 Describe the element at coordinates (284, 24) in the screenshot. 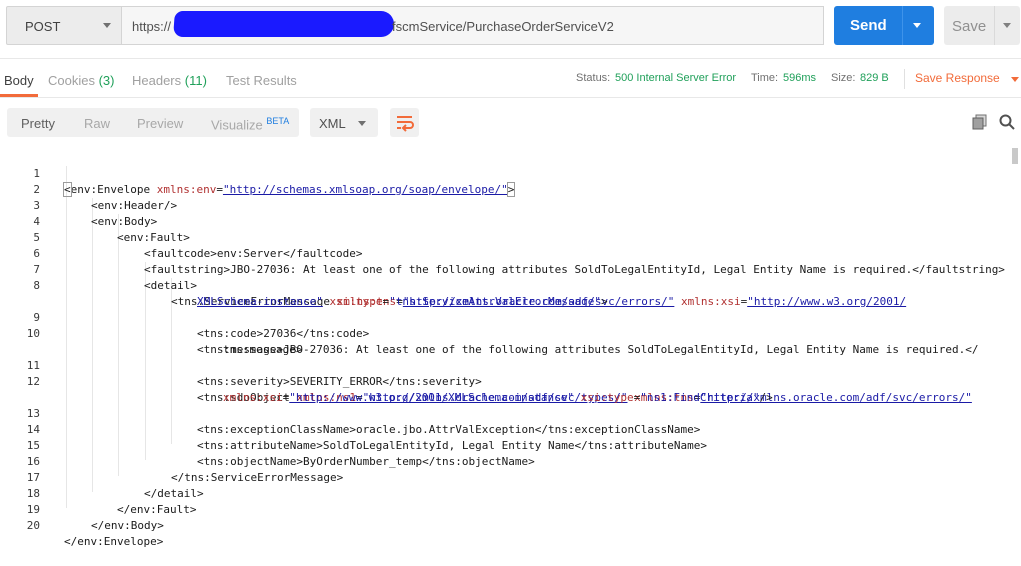

I see `url-redaction-mark` at that location.